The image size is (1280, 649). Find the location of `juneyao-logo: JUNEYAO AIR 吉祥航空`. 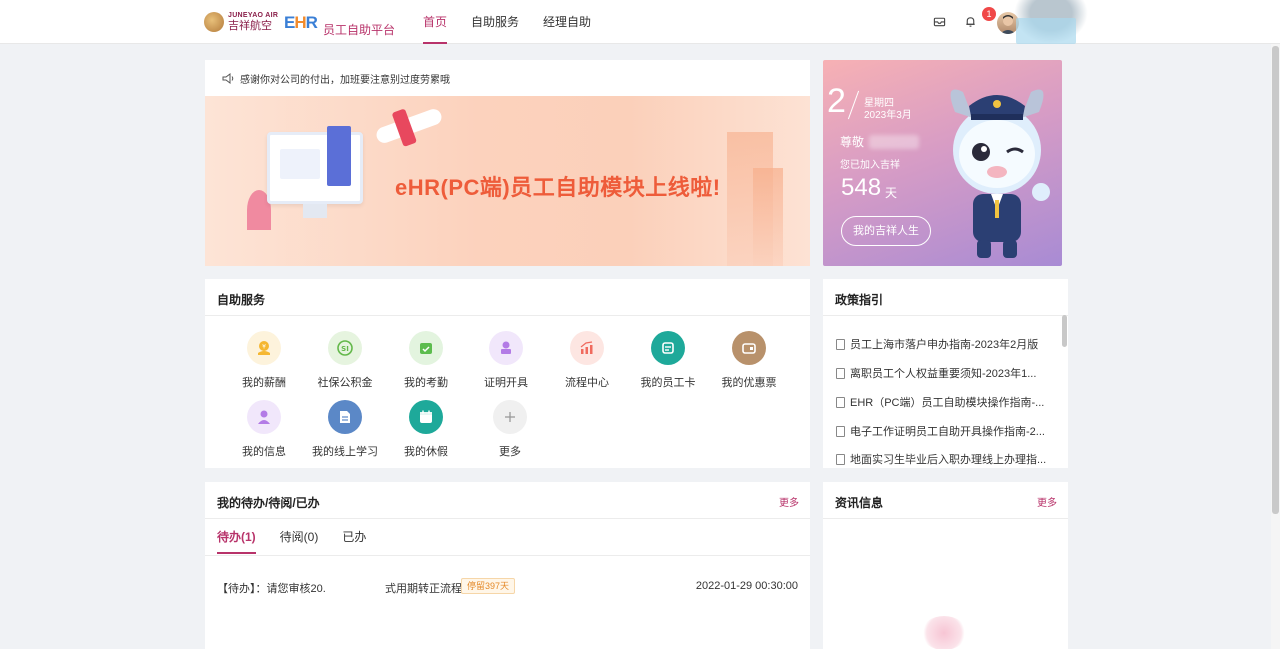

juneyao-logo: JUNEYAO AIR 吉祥航空 is located at coordinates (241, 22).